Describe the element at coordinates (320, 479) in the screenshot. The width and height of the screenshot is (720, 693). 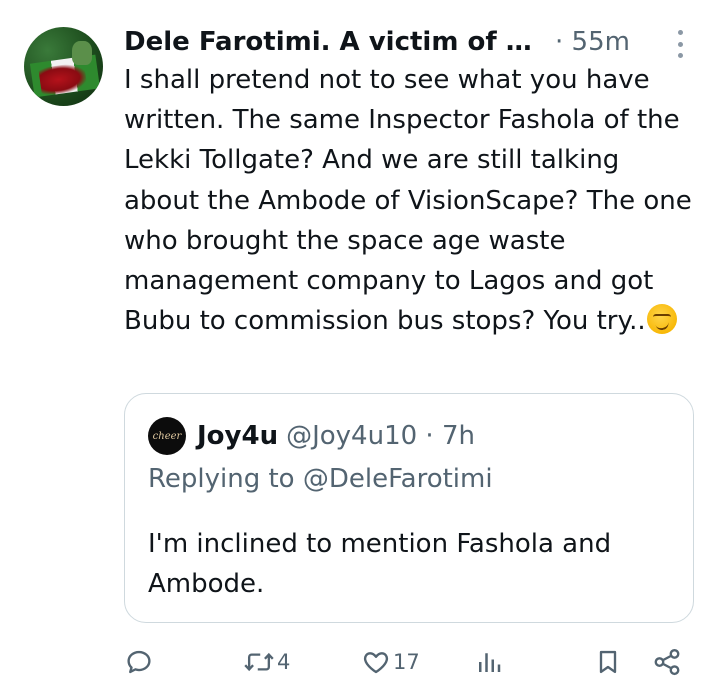
I see `replying-to-label: Replying to @DeleFarotimi` at that location.